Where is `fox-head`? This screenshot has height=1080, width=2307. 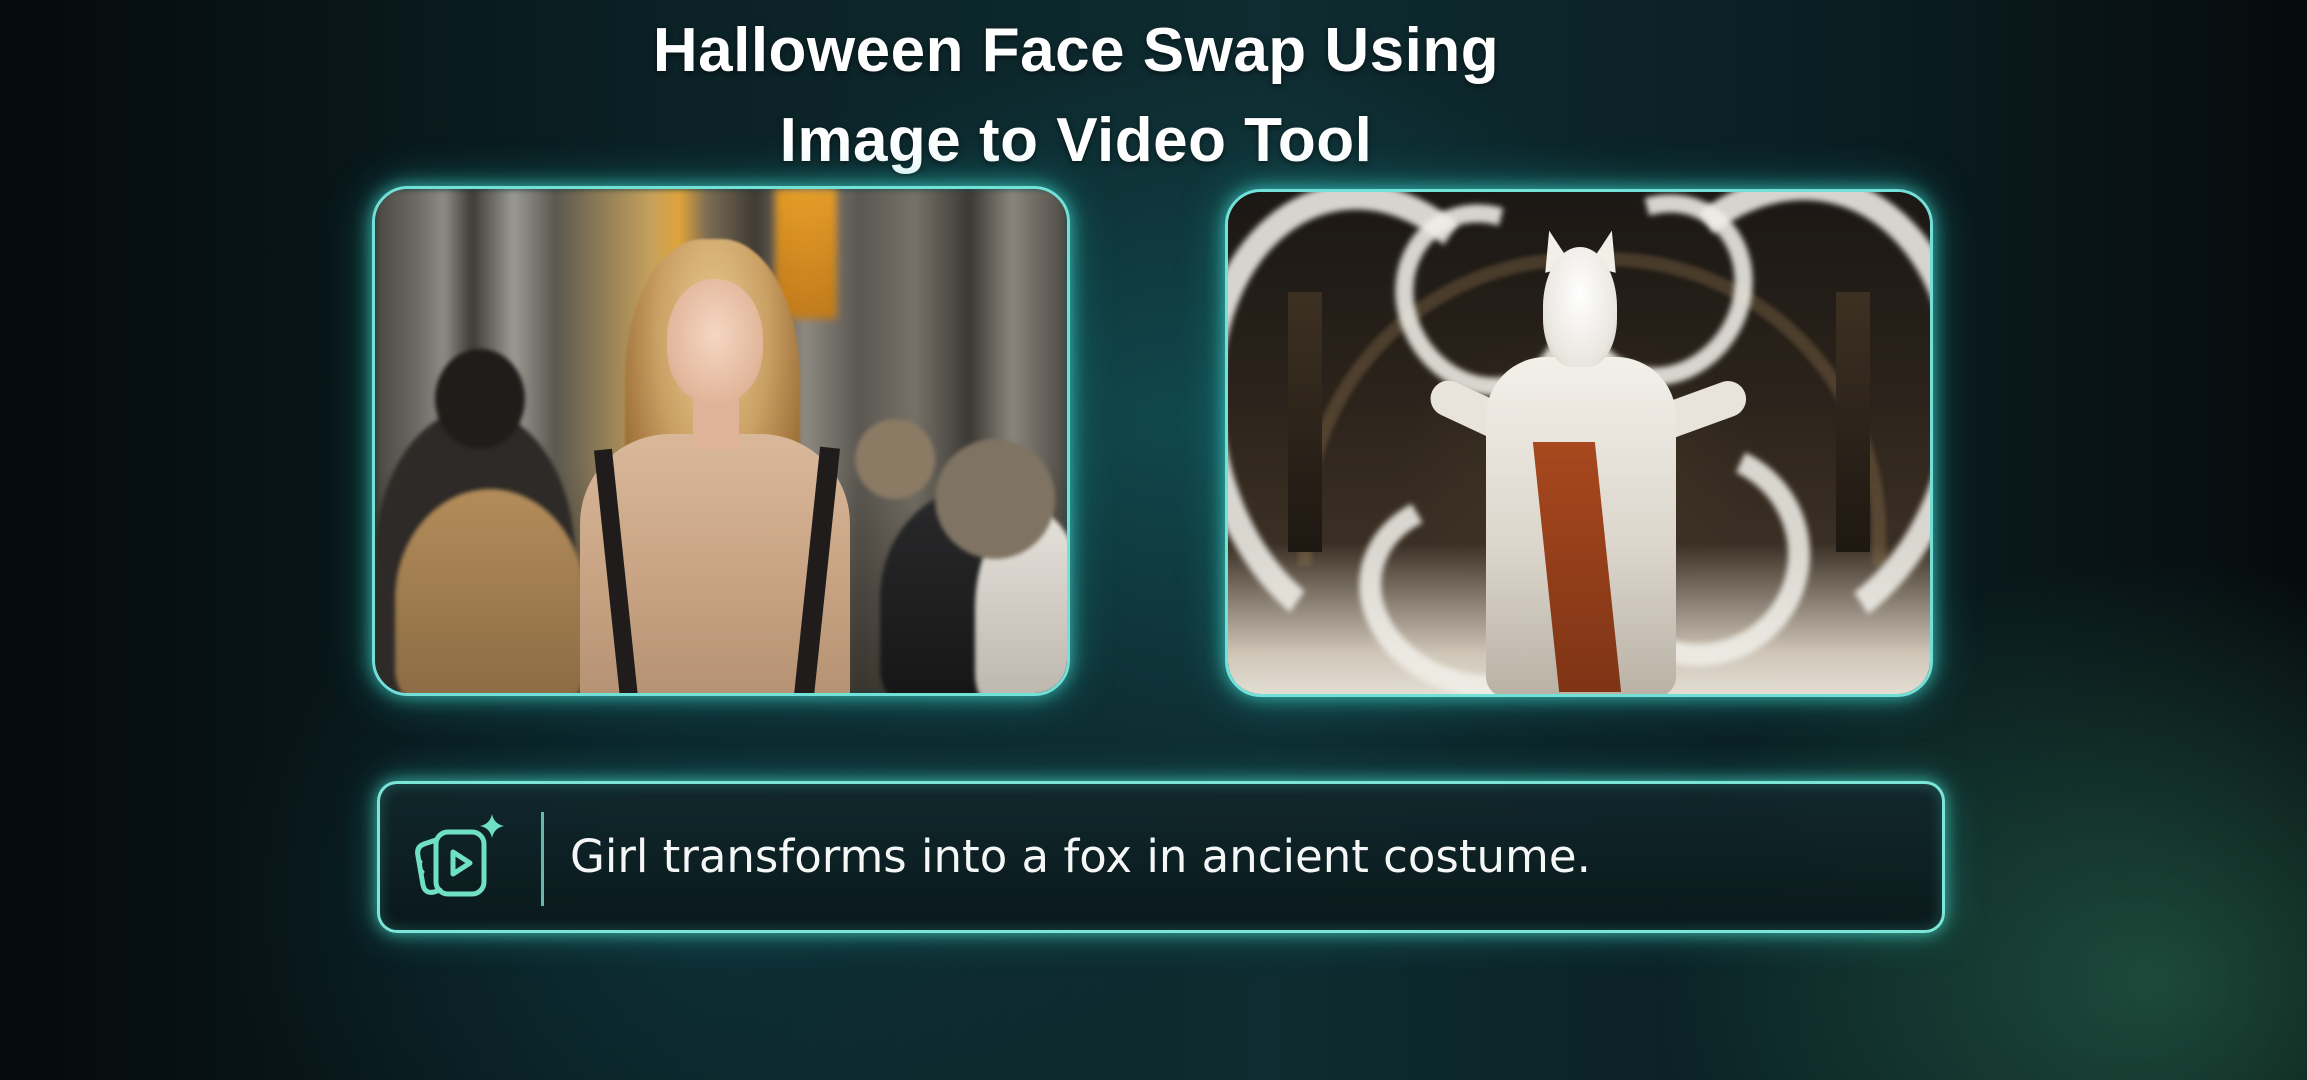
fox-head is located at coordinates (1580, 307).